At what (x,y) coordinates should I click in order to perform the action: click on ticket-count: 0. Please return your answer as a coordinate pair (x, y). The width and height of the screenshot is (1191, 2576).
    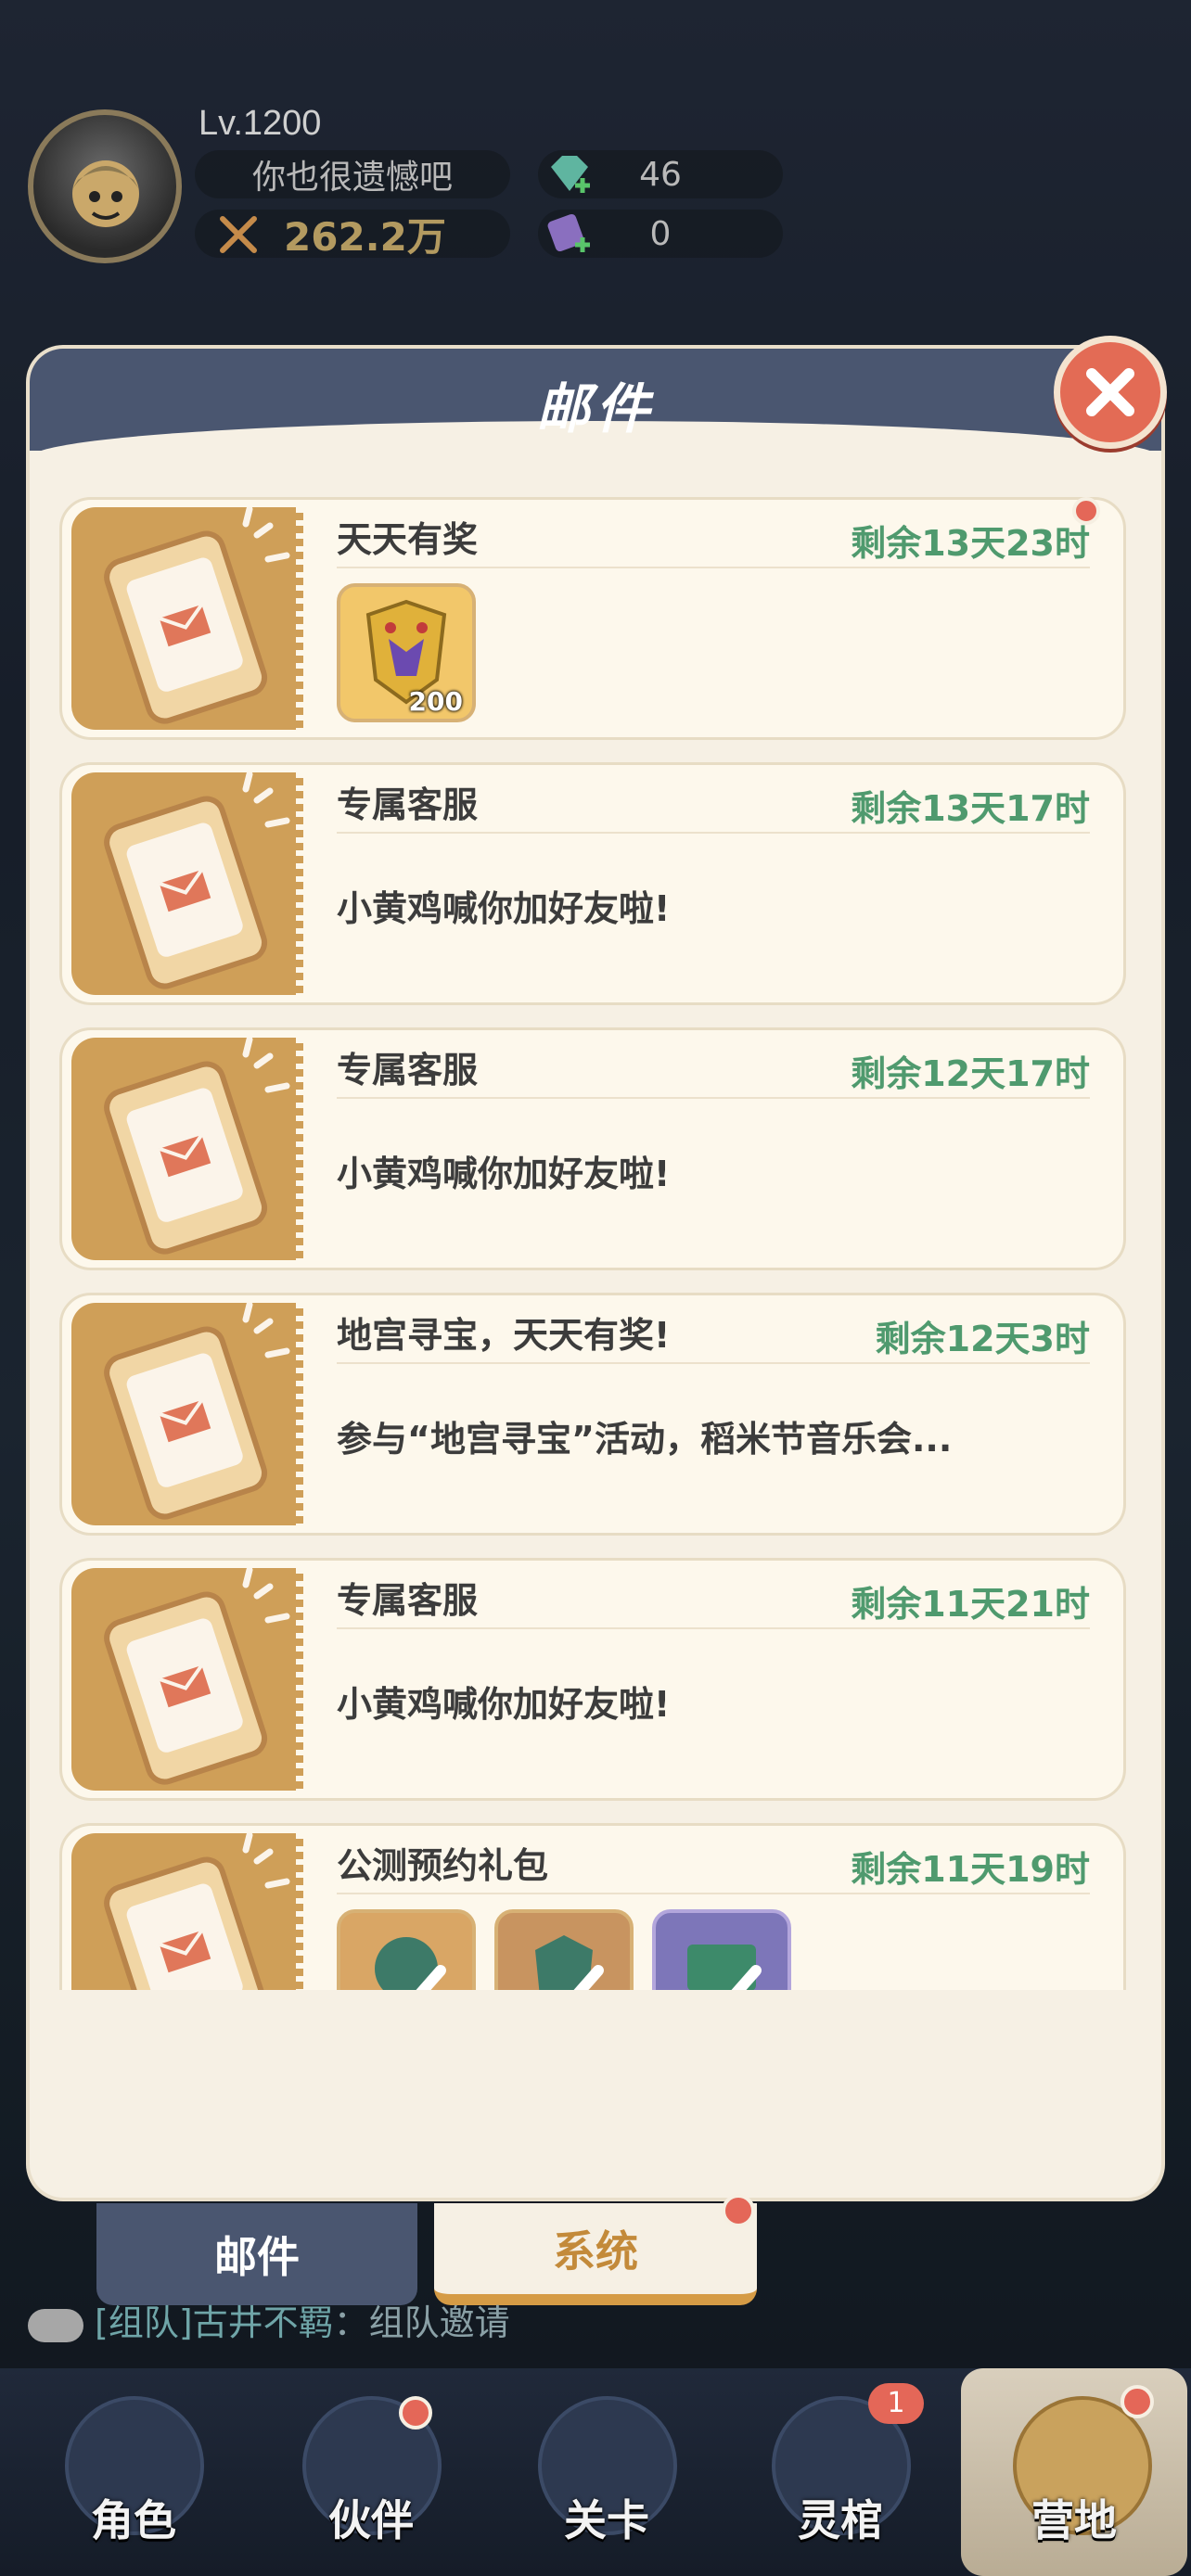
    Looking at the image, I should click on (660, 233).